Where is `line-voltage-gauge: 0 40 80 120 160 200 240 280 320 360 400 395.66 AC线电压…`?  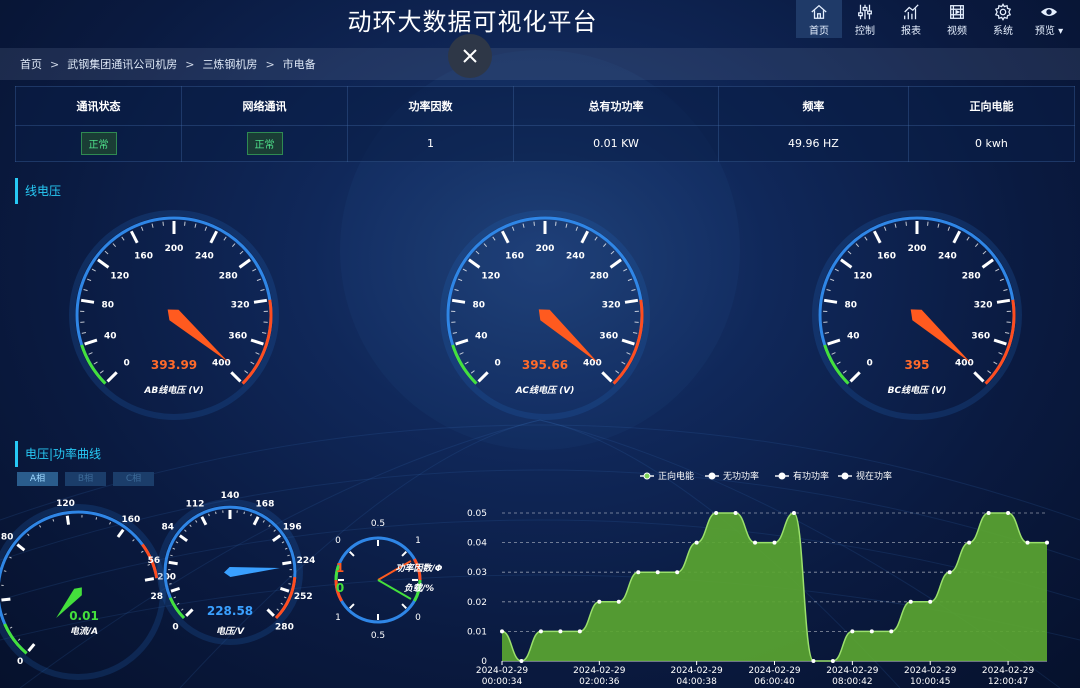
line-voltage-gauge: 0 40 80 120 160 200 240 280 320 360 400 395.66 AC线电压… is located at coordinates (545, 315).